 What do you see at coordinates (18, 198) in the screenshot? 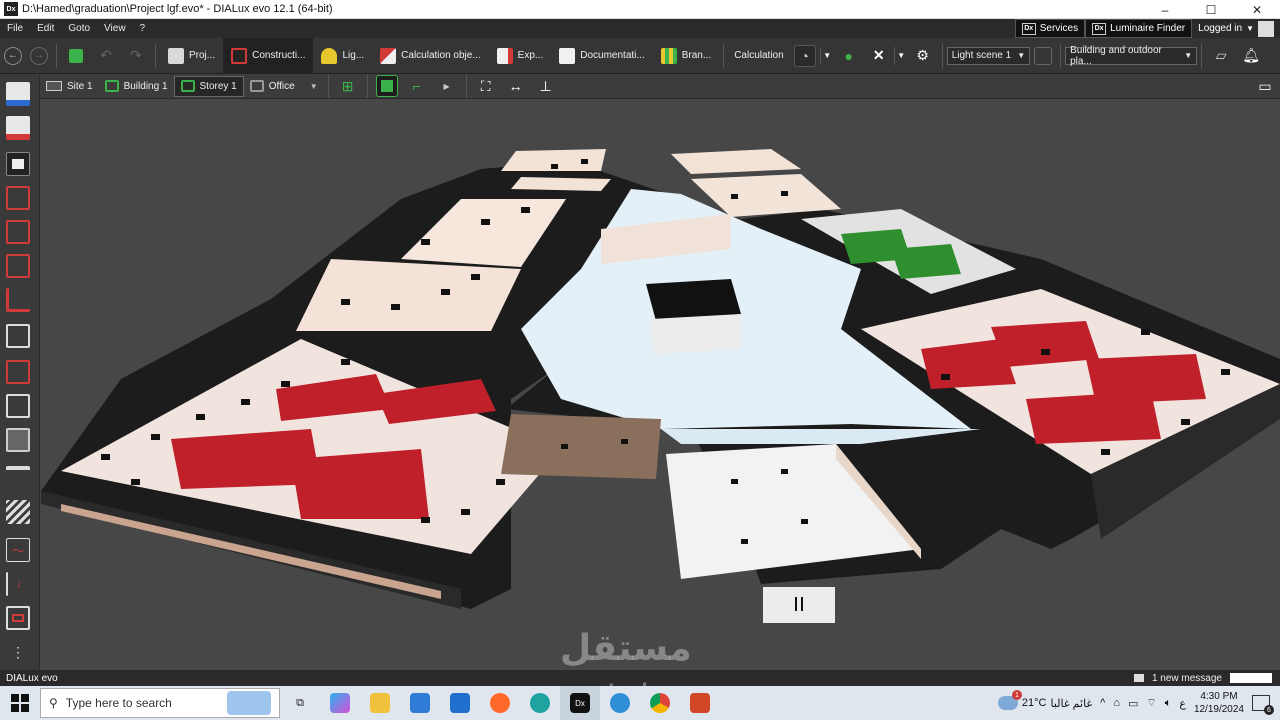
I see `wall-tool-icon` at bounding box center [18, 198].